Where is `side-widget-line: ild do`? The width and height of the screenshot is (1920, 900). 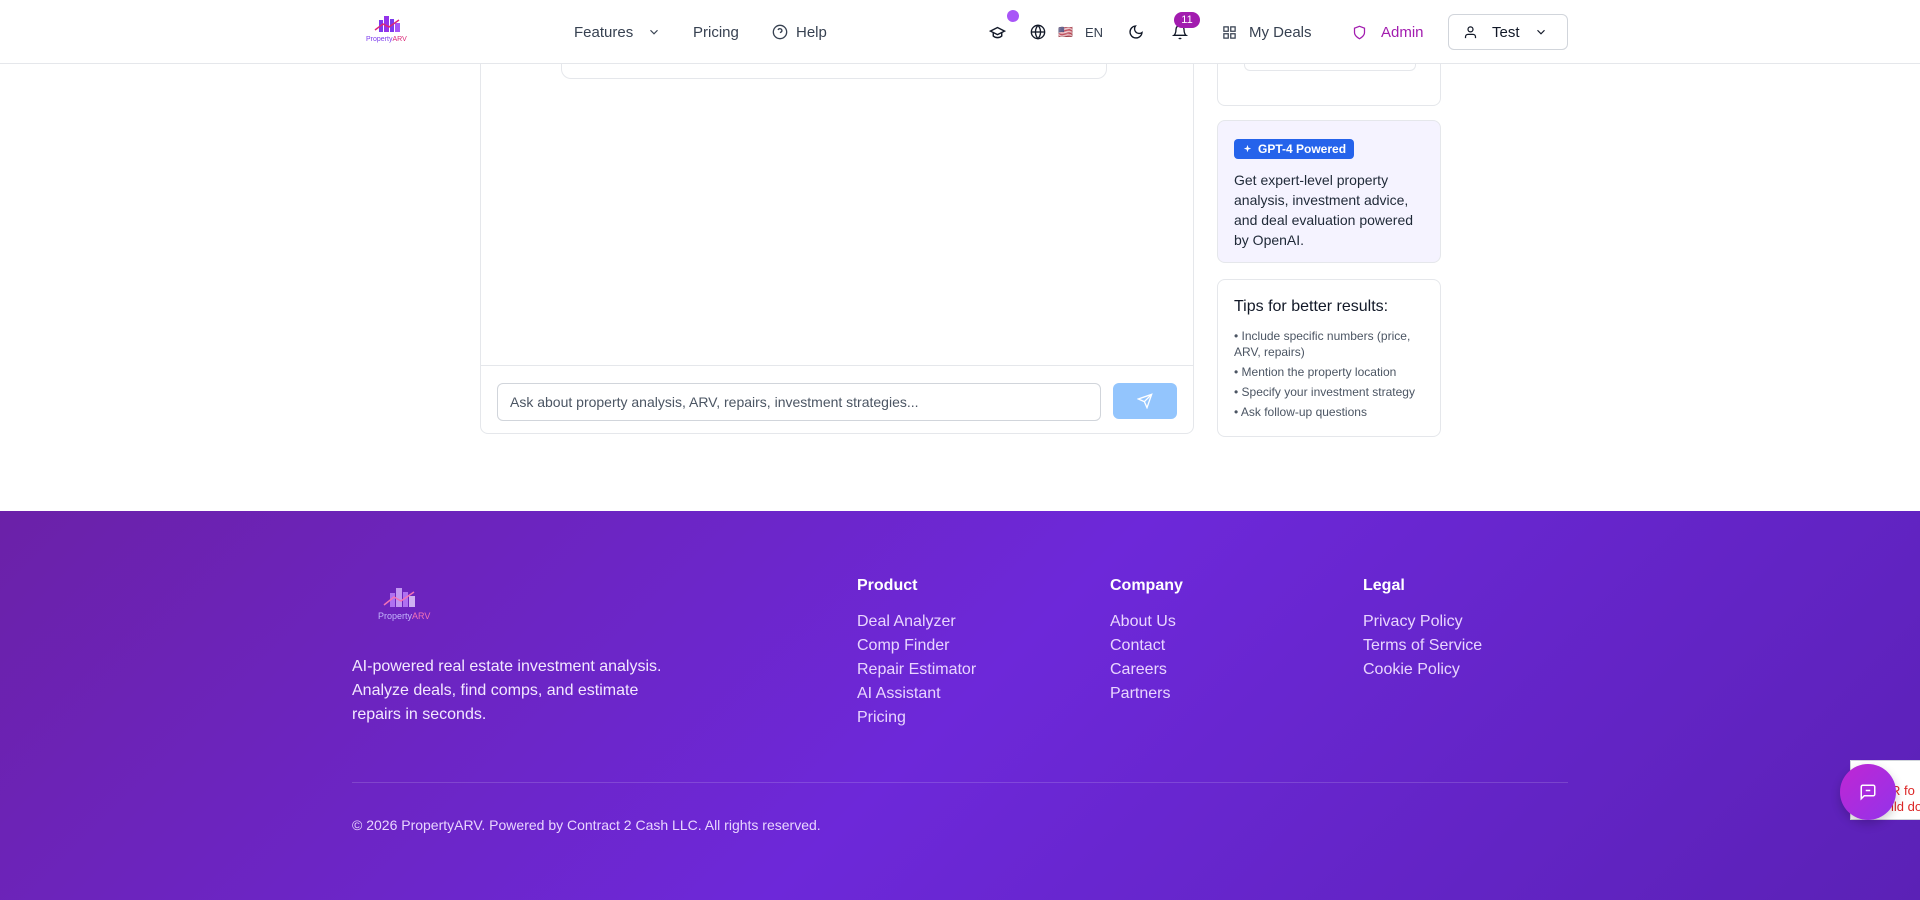
side-widget-line: ild do is located at coordinates (1905, 806).